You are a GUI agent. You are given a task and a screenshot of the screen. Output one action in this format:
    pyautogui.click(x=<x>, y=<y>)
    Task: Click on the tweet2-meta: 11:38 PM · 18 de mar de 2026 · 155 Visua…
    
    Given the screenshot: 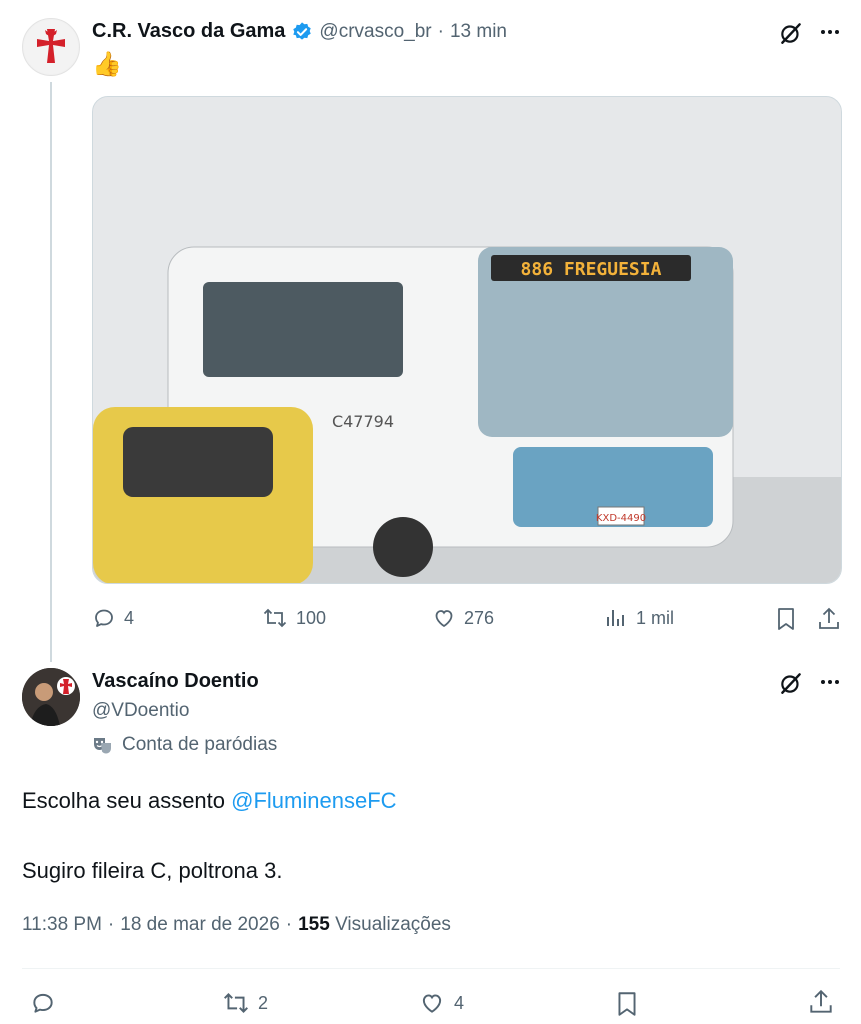 What is the action you would take?
    pyautogui.click(x=236, y=925)
    